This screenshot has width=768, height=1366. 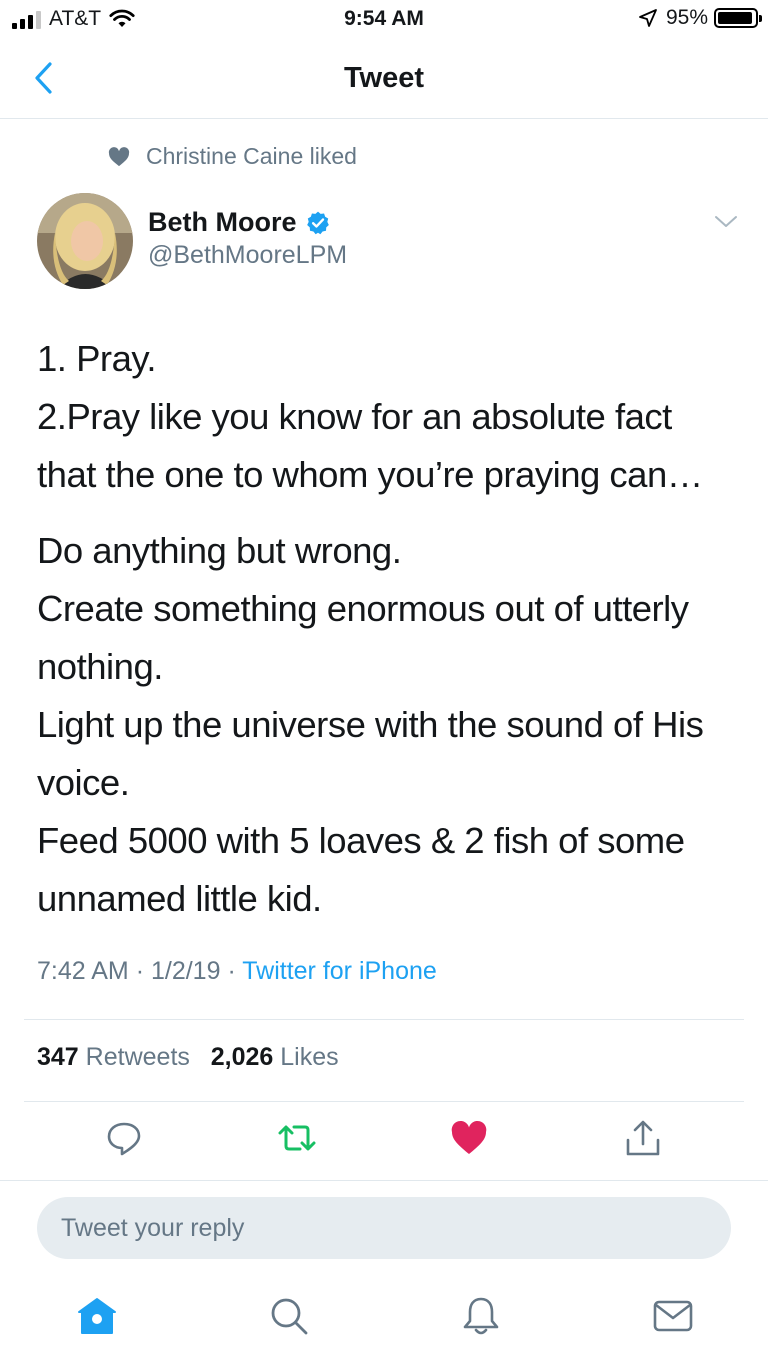 I want to click on social-context-label: Christine Caine liked, so click(x=251, y=156).